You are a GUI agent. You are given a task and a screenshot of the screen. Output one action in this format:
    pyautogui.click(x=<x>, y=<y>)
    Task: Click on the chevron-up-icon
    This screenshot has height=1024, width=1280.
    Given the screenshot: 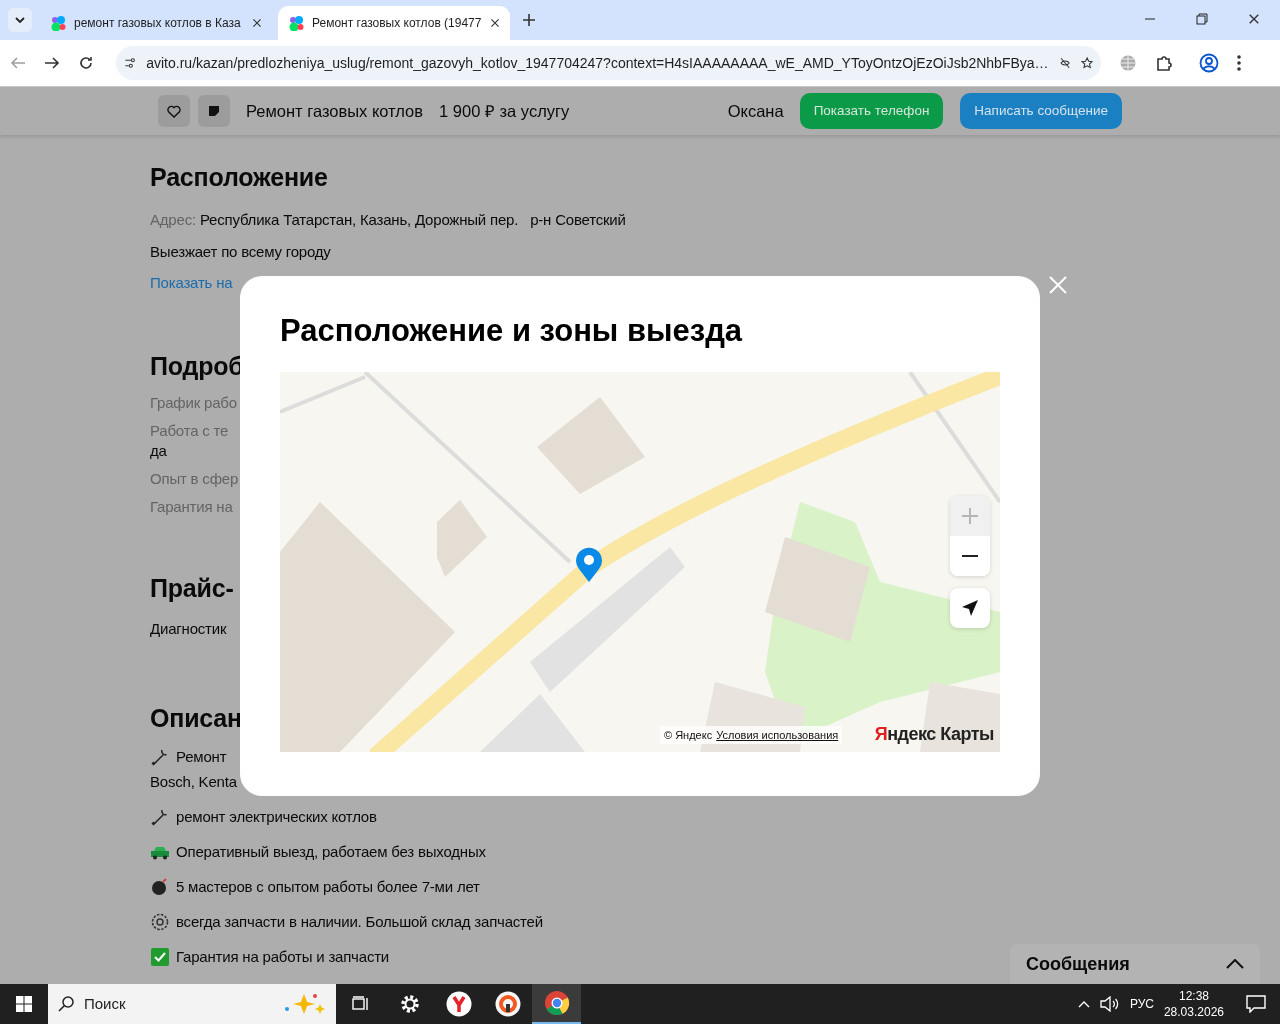 What is the action you would take?
    pyautogui.click(x=1235, y=964)
    